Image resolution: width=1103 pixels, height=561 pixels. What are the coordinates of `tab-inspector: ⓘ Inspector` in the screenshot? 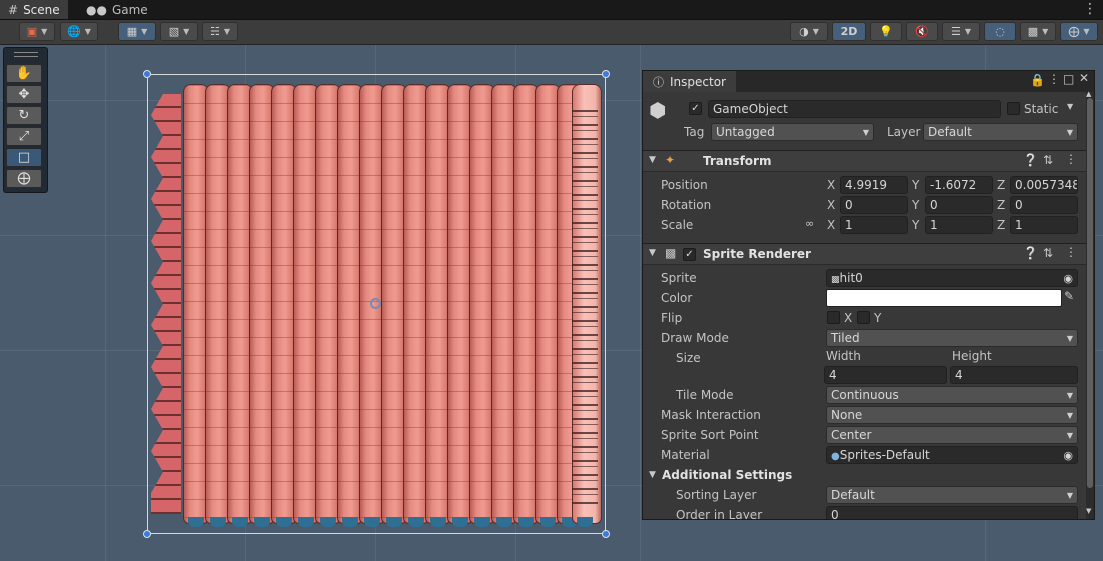 It's located at (689, 81).